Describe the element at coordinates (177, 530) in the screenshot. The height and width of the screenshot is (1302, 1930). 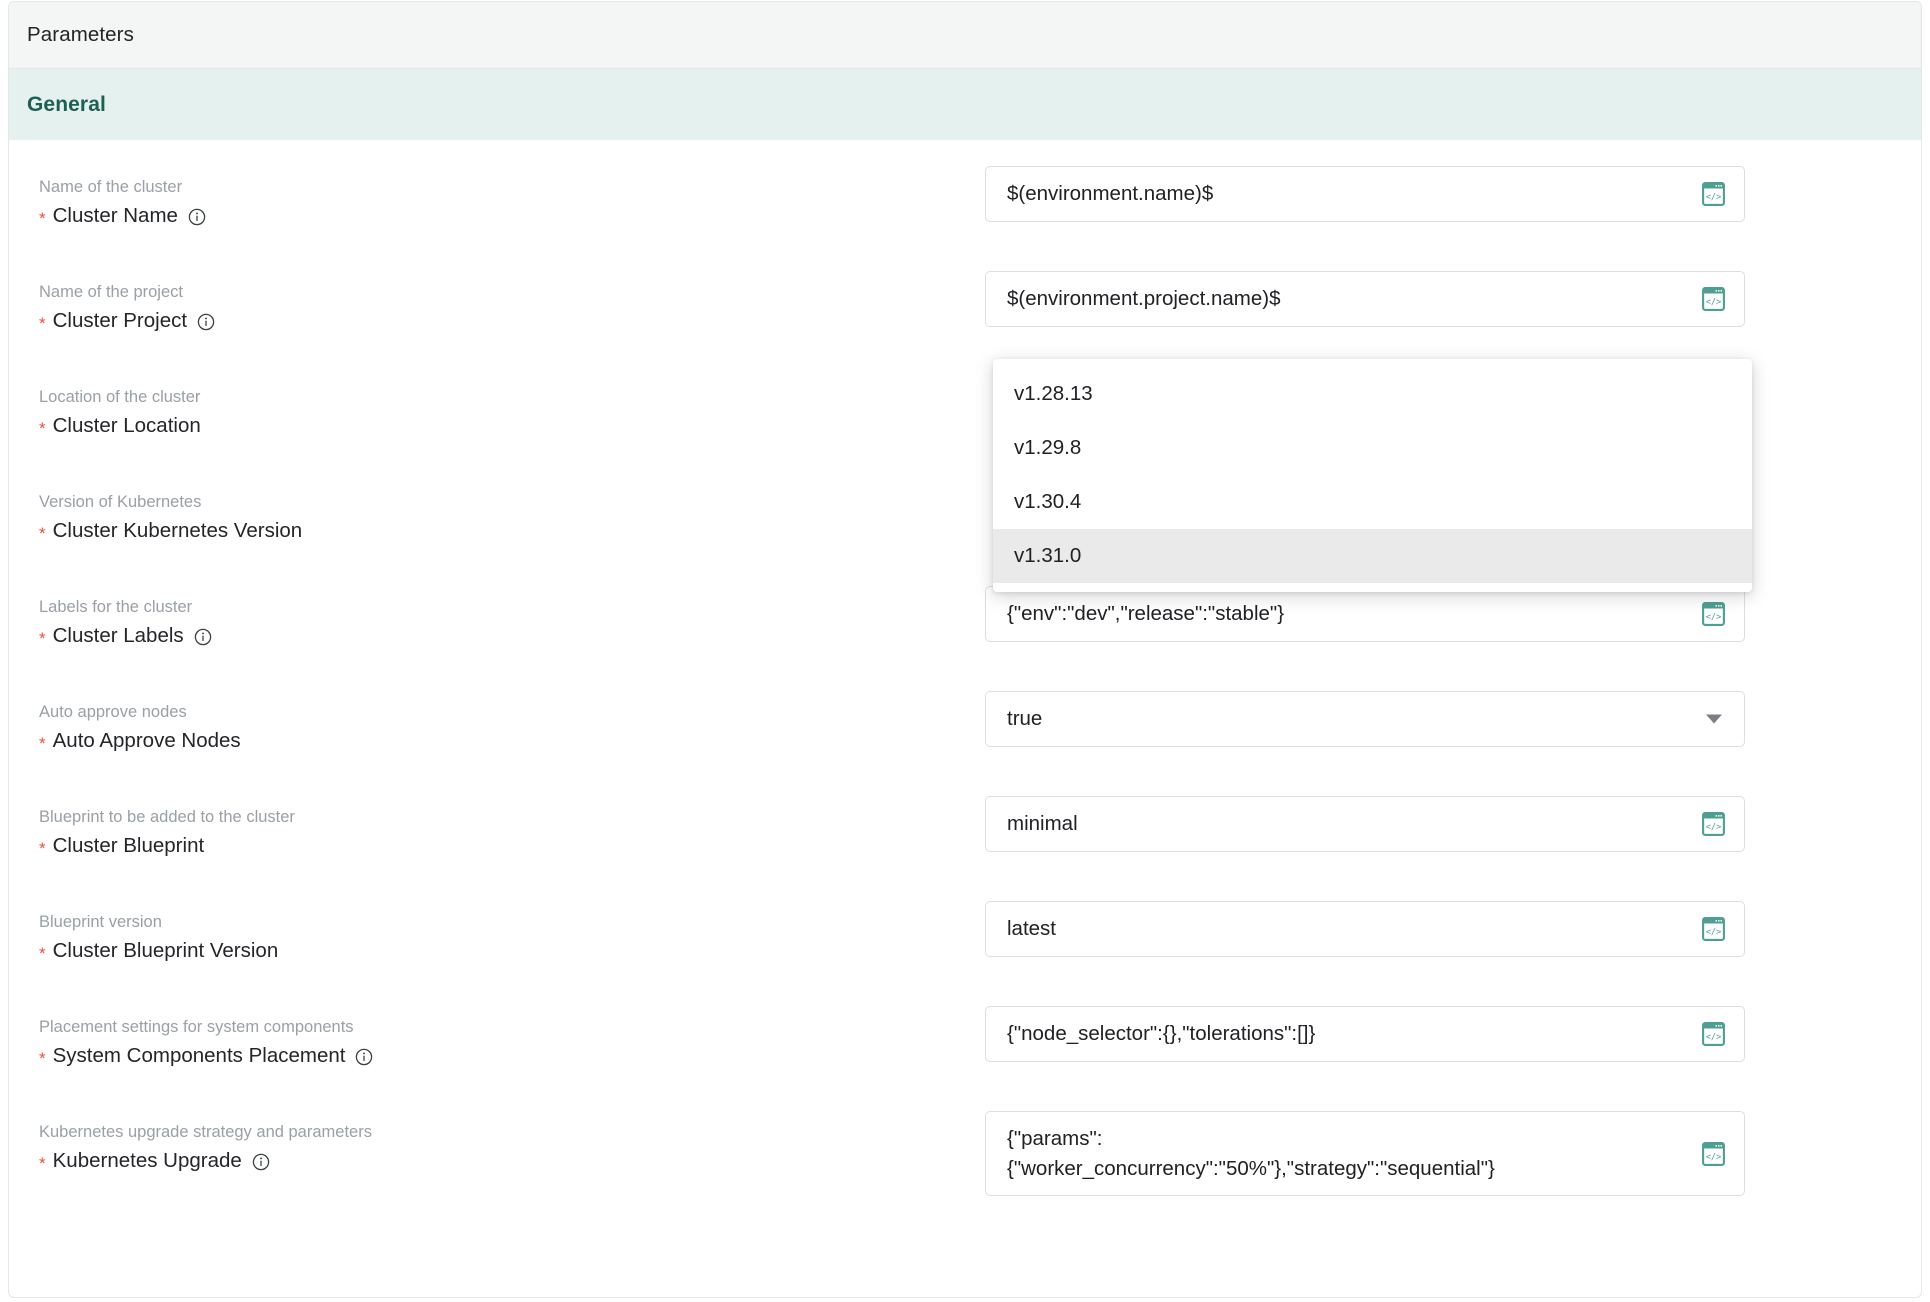
I see `field-label: Cluster Kubernetes Version` at that location.